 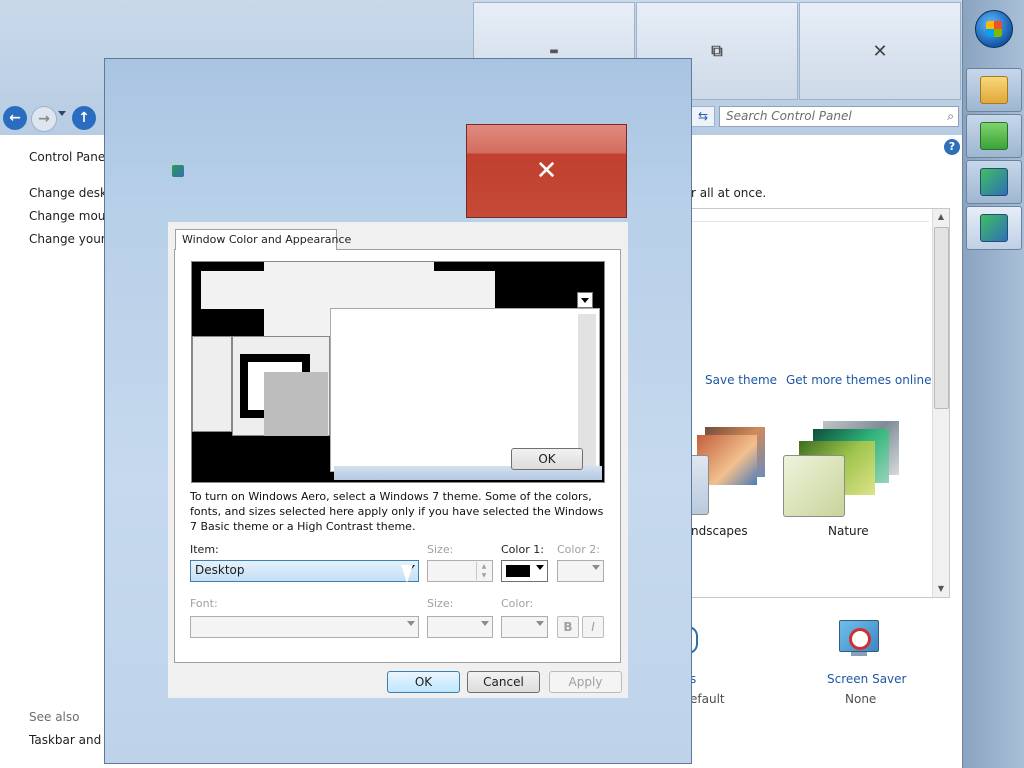 What do you see at coordinates (847, 469) in the screenshot?
I see `theme-nature` at bounding box center [847, 469].